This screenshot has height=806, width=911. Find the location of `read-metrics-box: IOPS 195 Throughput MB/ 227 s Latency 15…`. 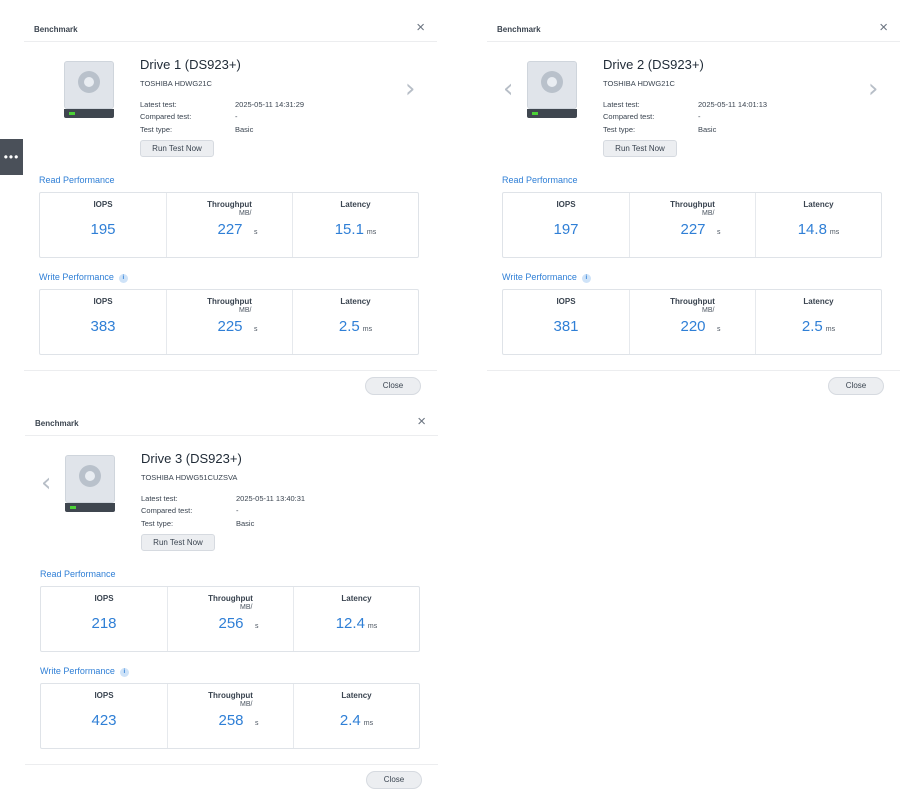

read-metrics-box: IOPS 195 Throughput MB/ 227 s Latency 15… is located at coordinates (229, 225).